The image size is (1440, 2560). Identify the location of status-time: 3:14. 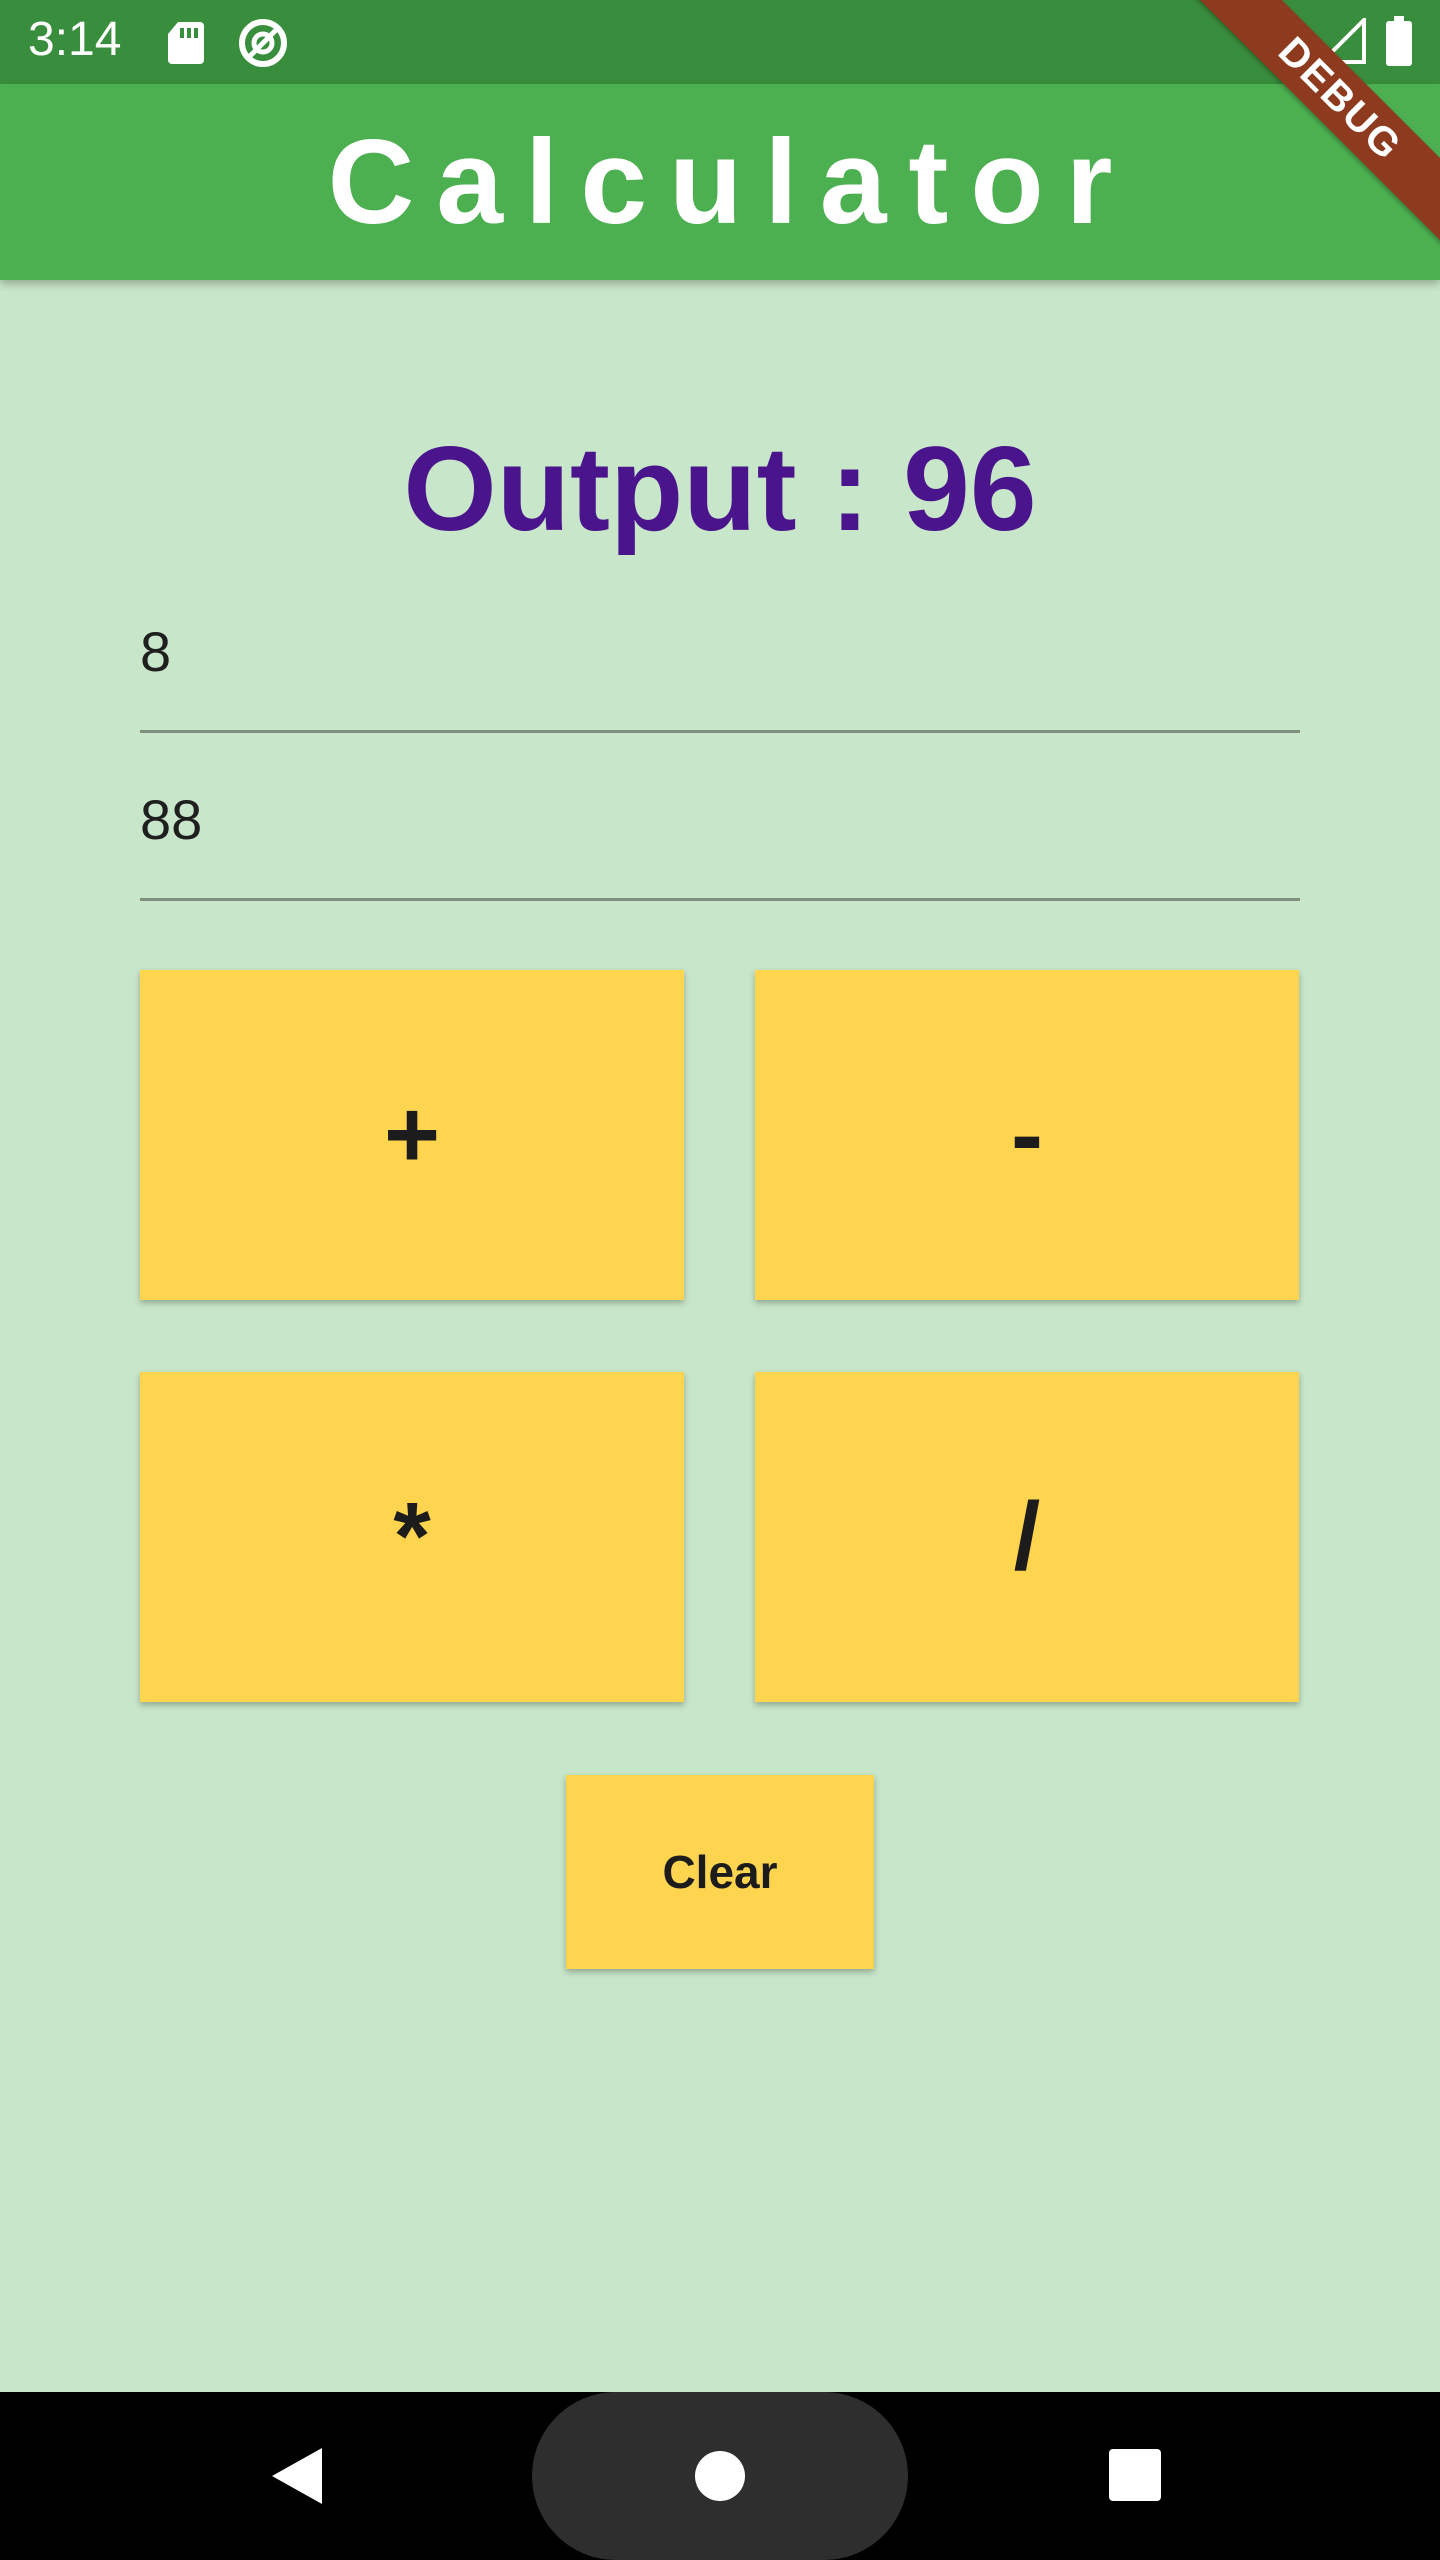
(75, 39).